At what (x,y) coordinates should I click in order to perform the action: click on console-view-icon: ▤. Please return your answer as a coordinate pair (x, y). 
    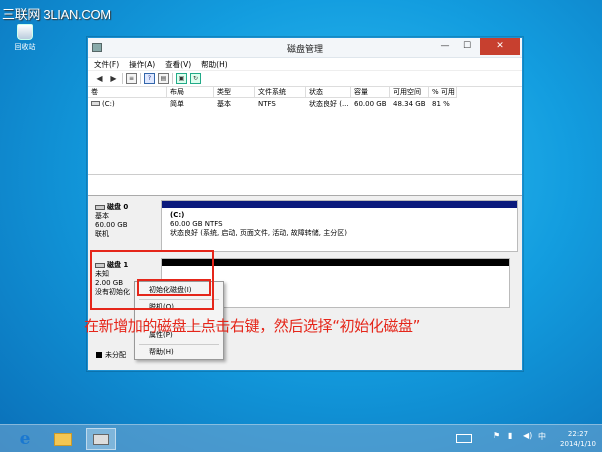
    Looking at the image, I should click on (163, 78).